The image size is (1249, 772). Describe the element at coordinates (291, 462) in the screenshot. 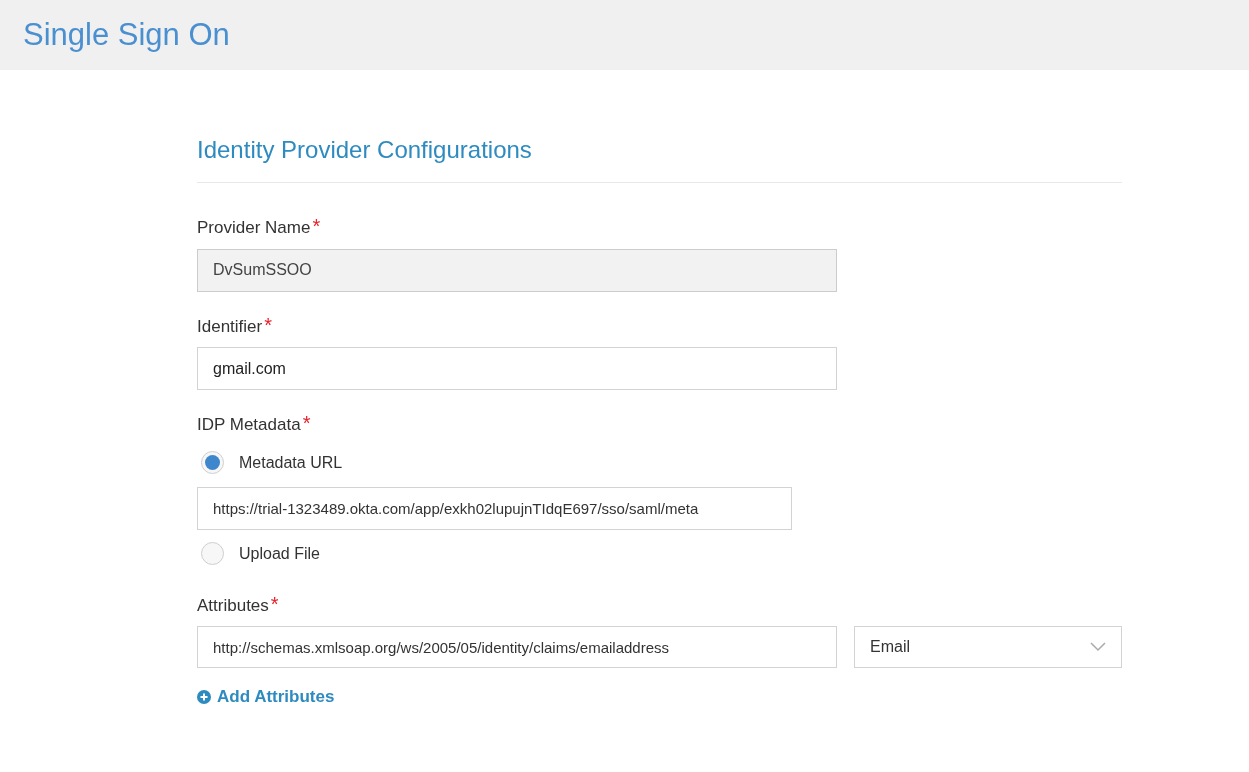

I see `radio-label: Metadata URL` at that location.